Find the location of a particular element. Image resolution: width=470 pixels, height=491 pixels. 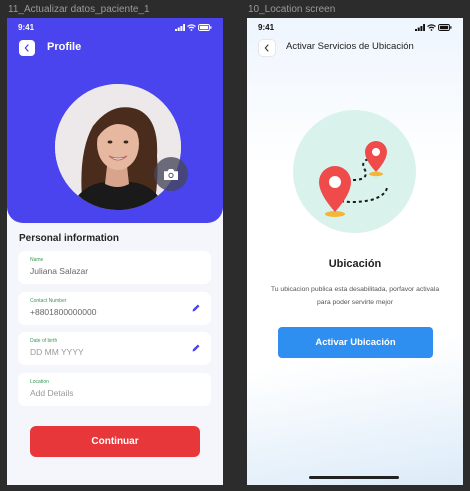

field-placeholder: DD MM YYYY is located at coordinates (57, 352).